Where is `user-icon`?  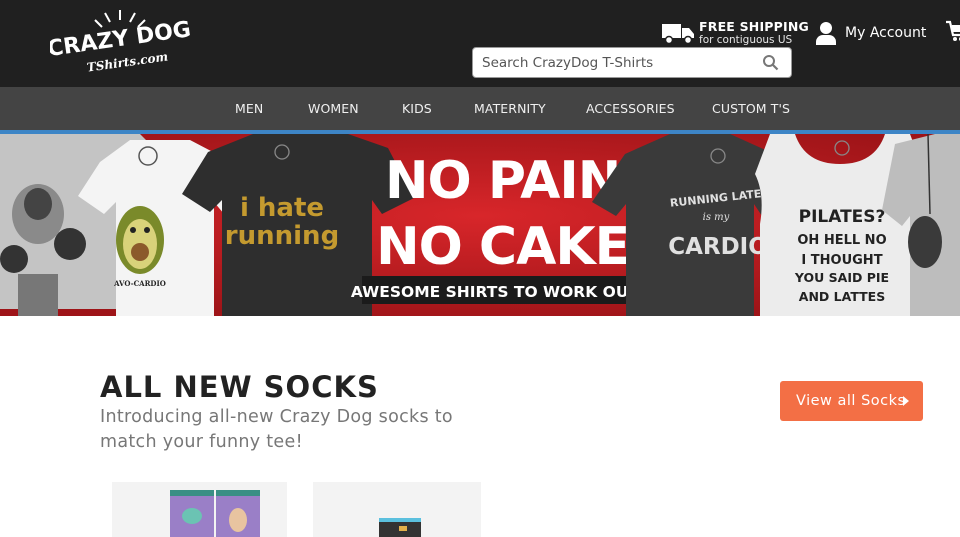 user-icon is located at coordinates (826, 33).